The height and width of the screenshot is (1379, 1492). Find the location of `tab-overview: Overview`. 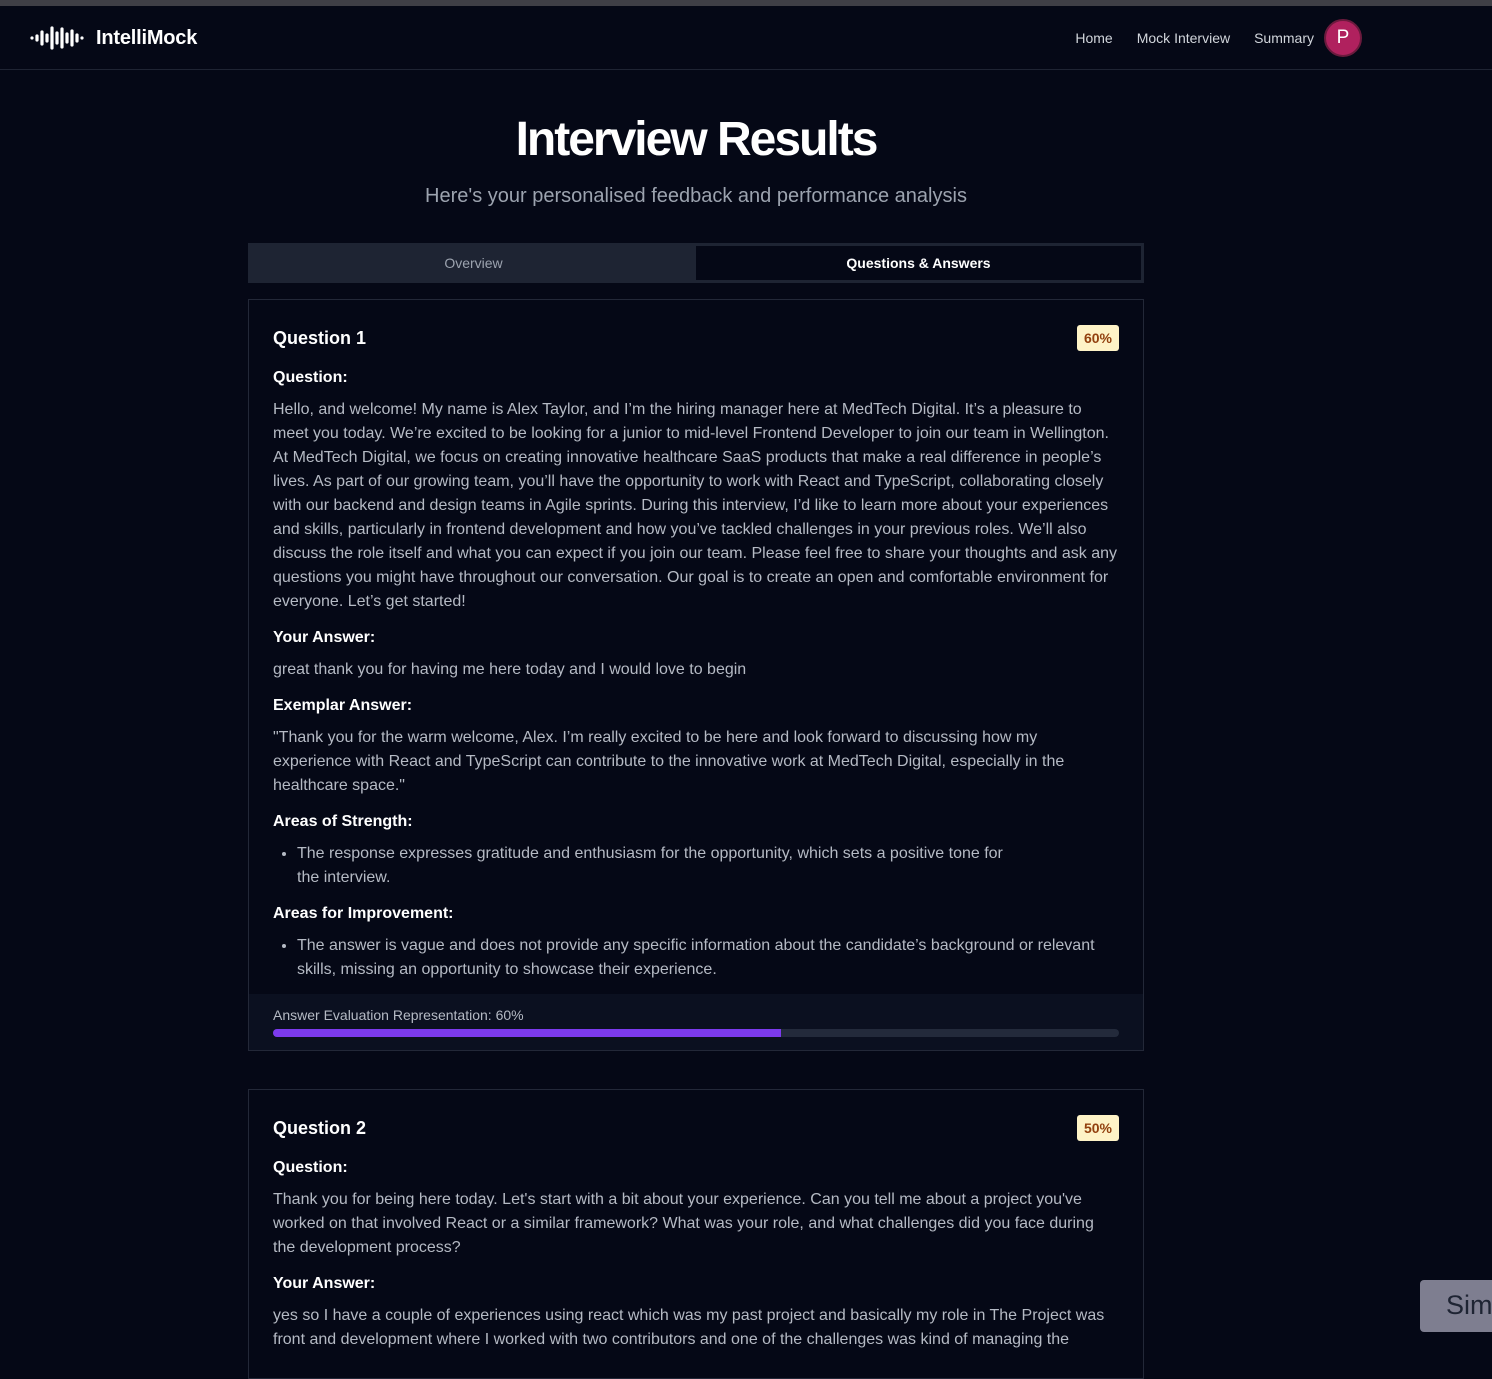

tab-overview: Overview is located at coordinates (473, 263).